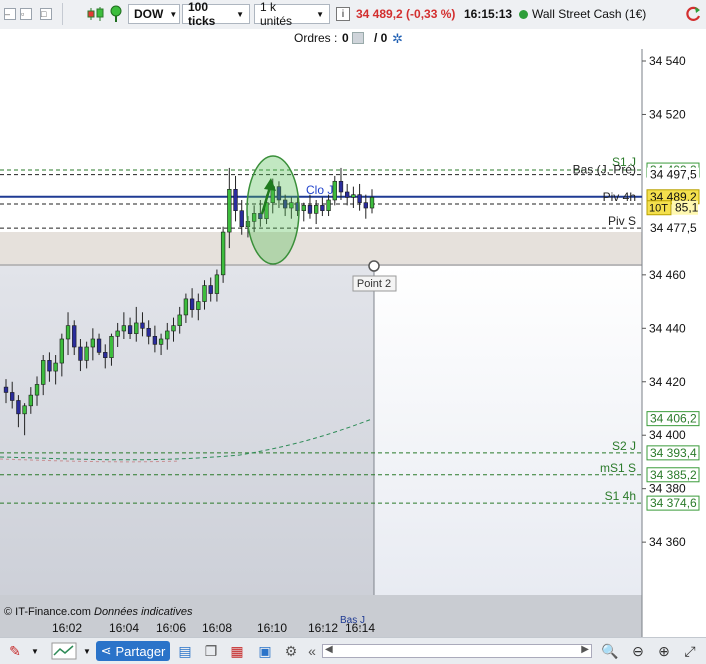  Describe the element at coordinates (143, 612) in the screenshot. I see `data-note: Données indicatives` at that location.